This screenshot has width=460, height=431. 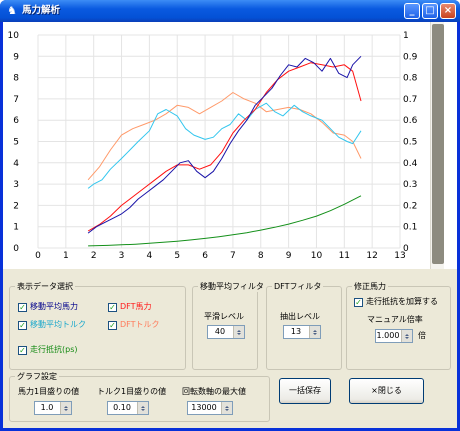 I want to click on manual-rate-value: 1.000, so click(x=388, y=335).